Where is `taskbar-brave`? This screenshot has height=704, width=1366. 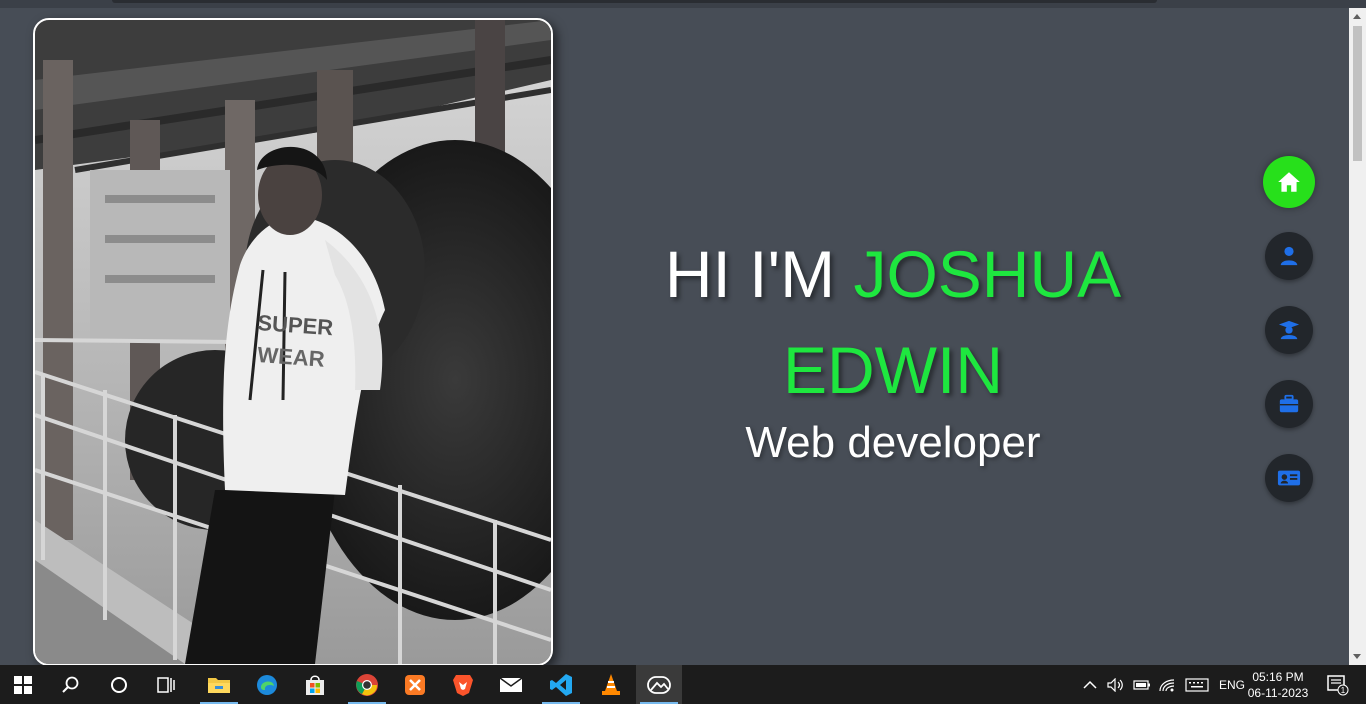 taskbar-brave is located at coordinates (463, 684).